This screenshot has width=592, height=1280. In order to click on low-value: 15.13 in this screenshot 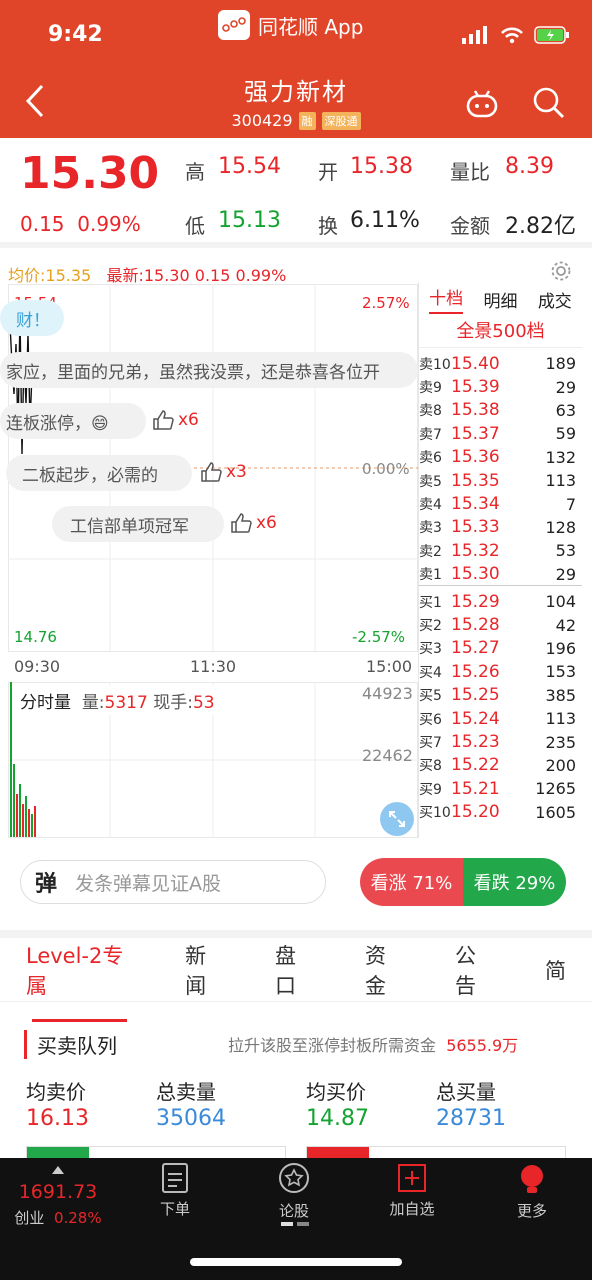, I will do `click(249, 220)`.